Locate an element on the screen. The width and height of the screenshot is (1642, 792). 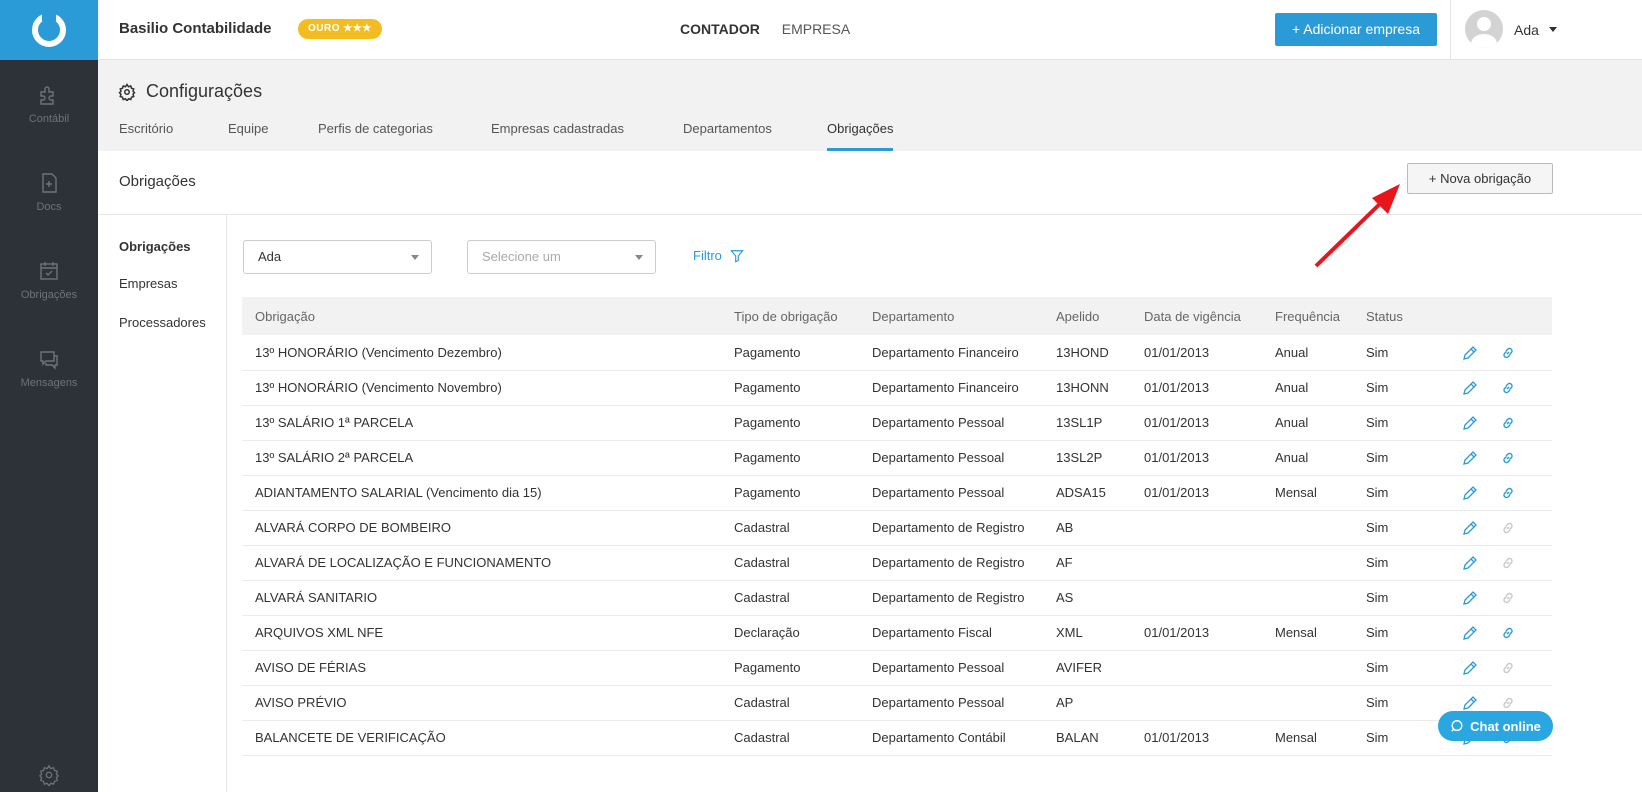
gear-icon is located at coordinates (49, 775).